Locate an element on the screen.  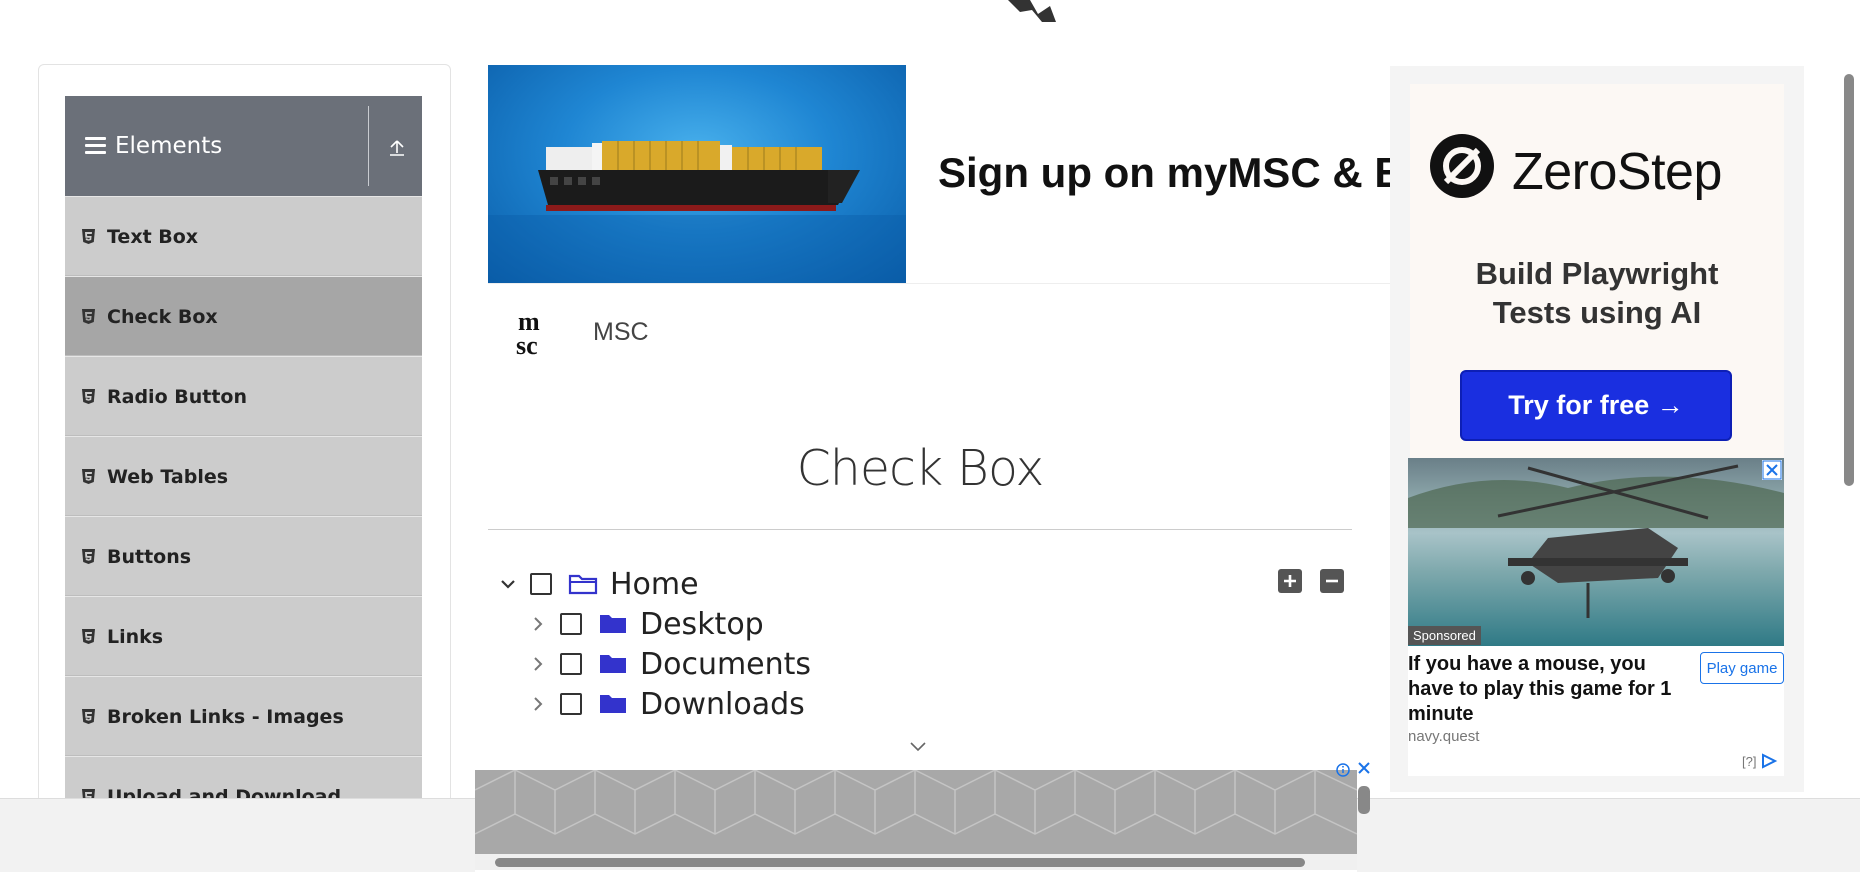
tree-node-downloads: Downloads is located at coordinates (666, 704).